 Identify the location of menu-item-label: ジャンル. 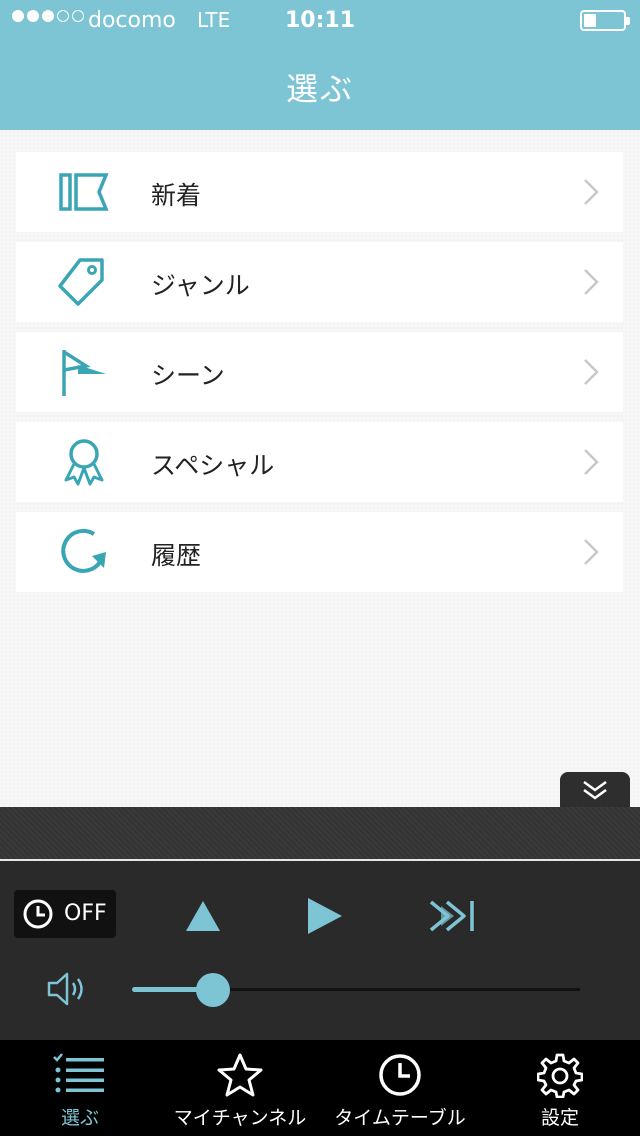
(200, 285).